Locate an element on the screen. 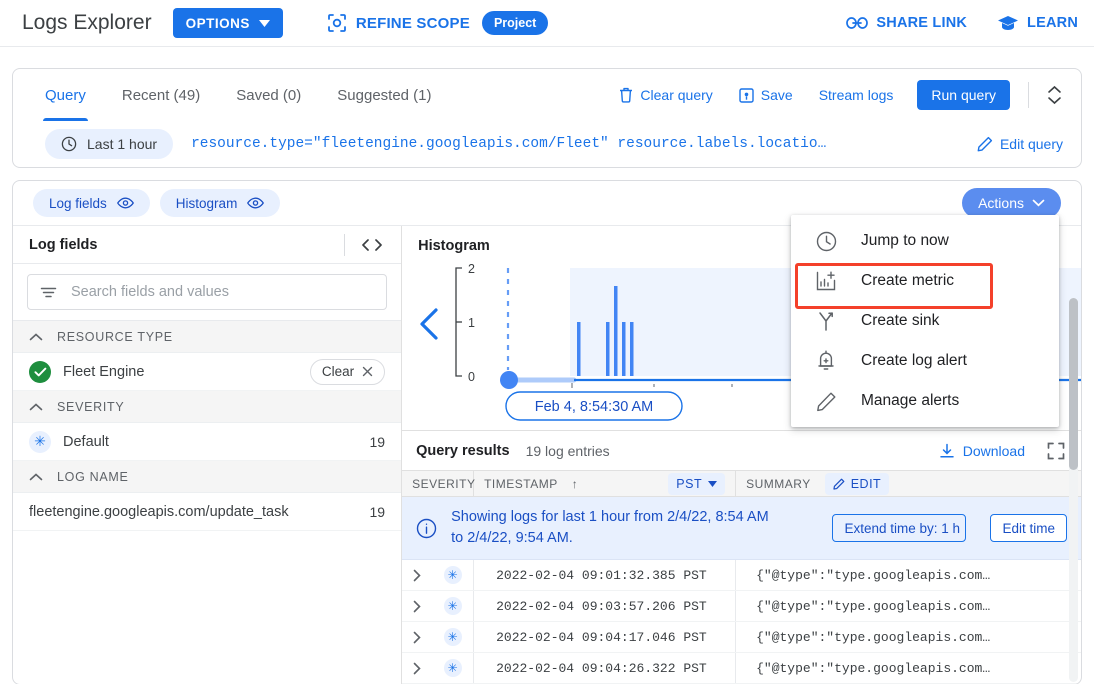 The height and width of the screenshot is (684, 1094). timezone-selector: PST is located at coordinates (697, 483).